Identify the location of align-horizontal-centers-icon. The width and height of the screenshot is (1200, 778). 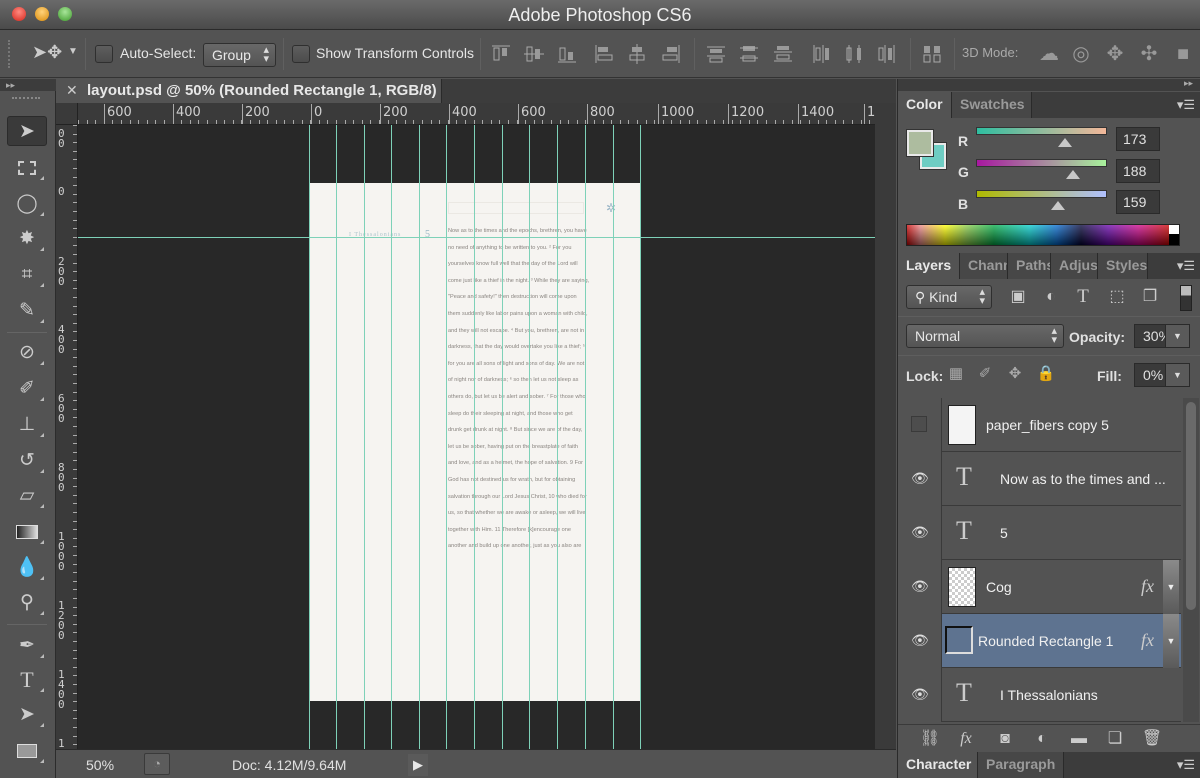
(637, 54).